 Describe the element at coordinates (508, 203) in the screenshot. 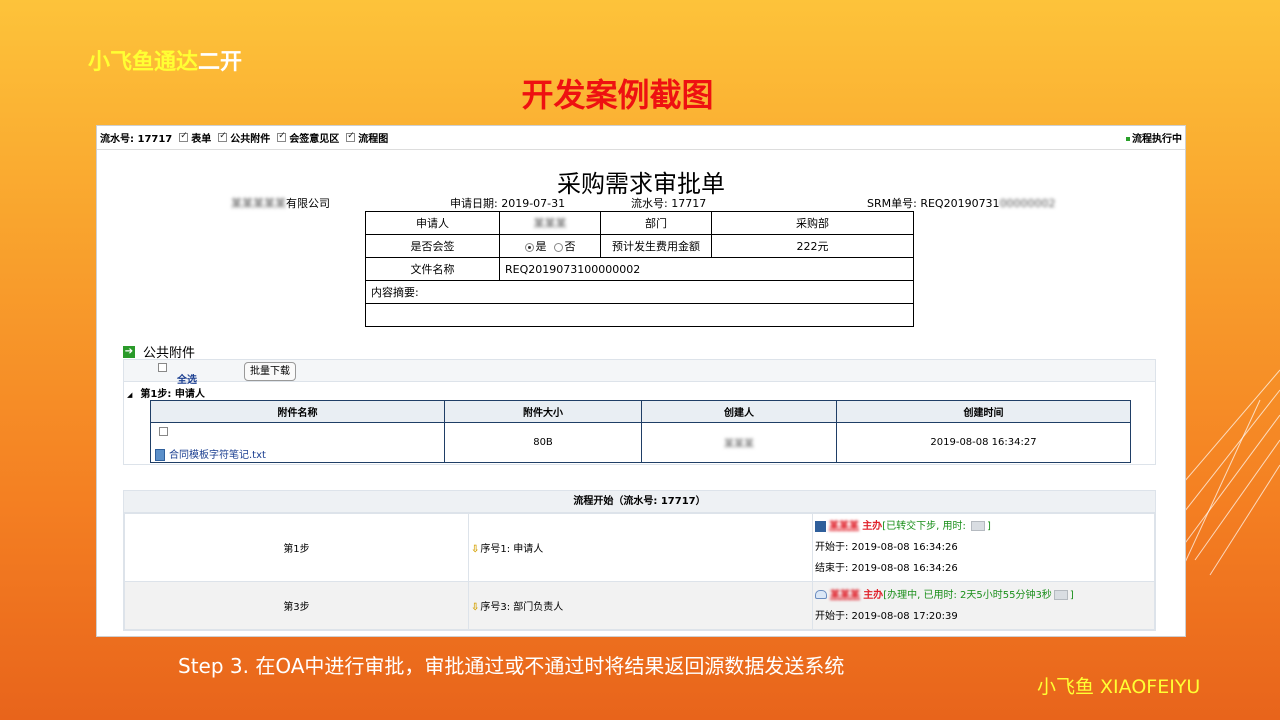

I see `apply-date: 申请日期: 2019-07-31` at that location.